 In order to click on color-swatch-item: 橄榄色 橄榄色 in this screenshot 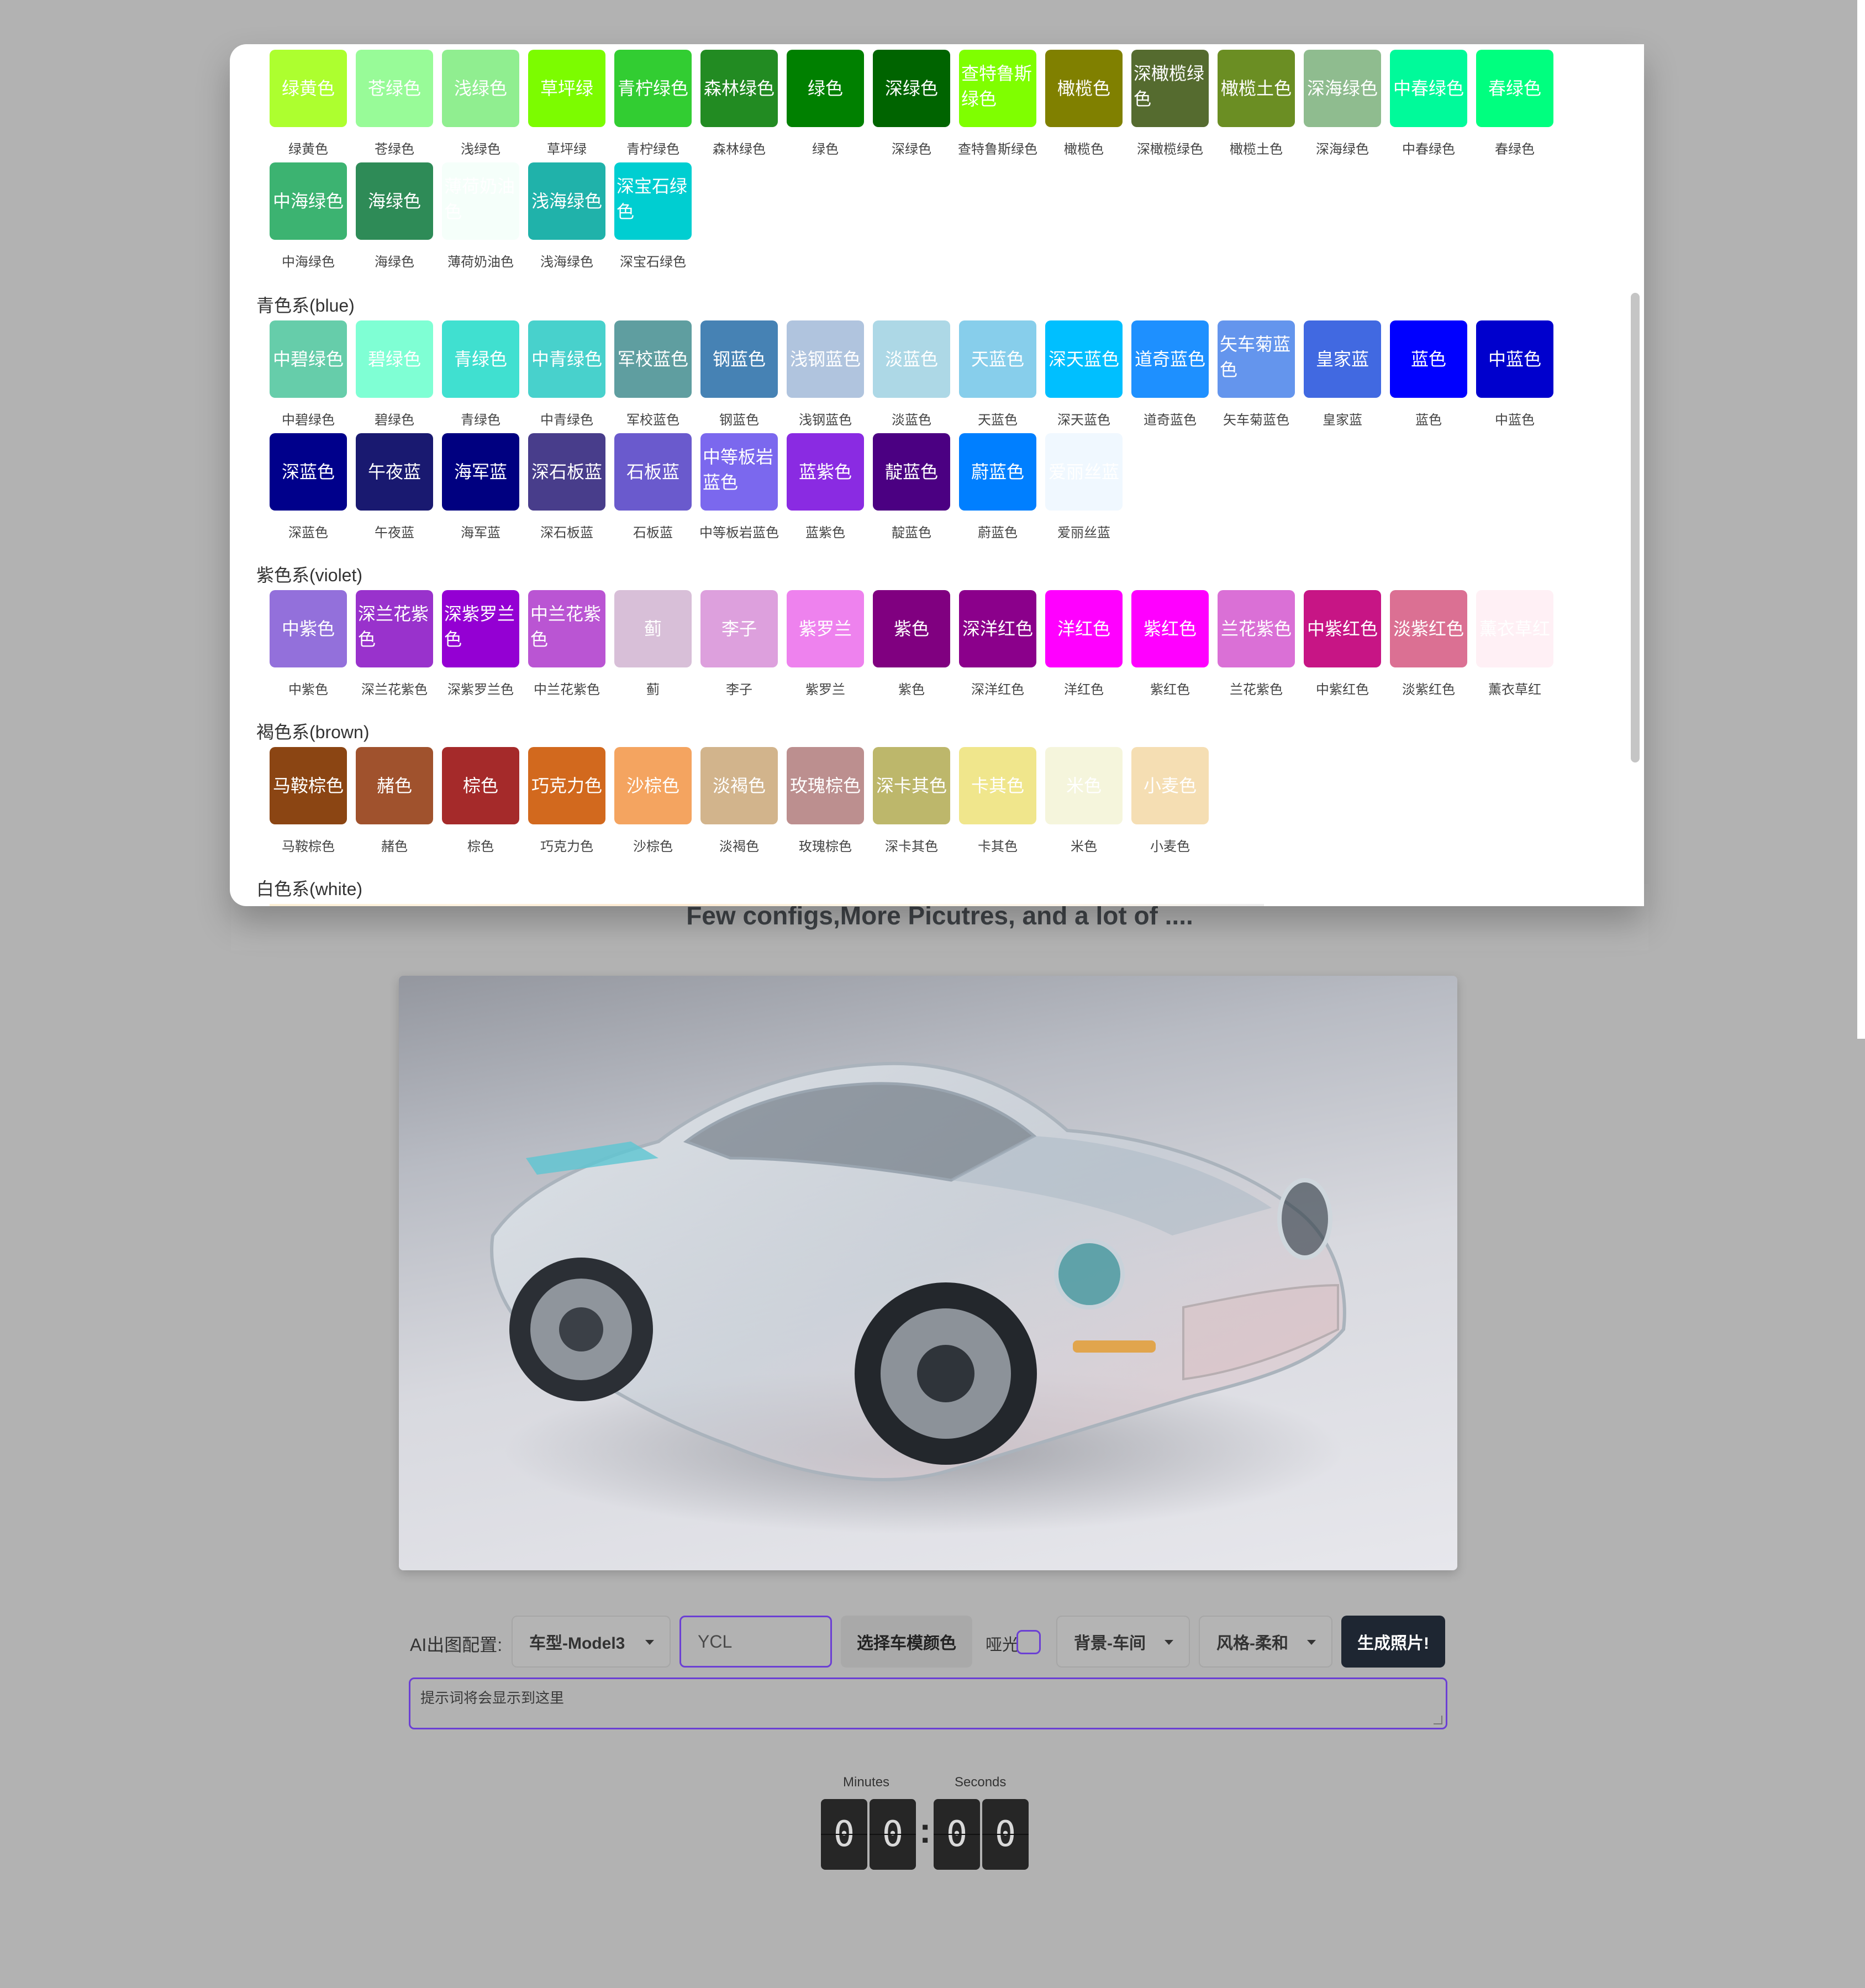, I will do `click(1084, 103)`.